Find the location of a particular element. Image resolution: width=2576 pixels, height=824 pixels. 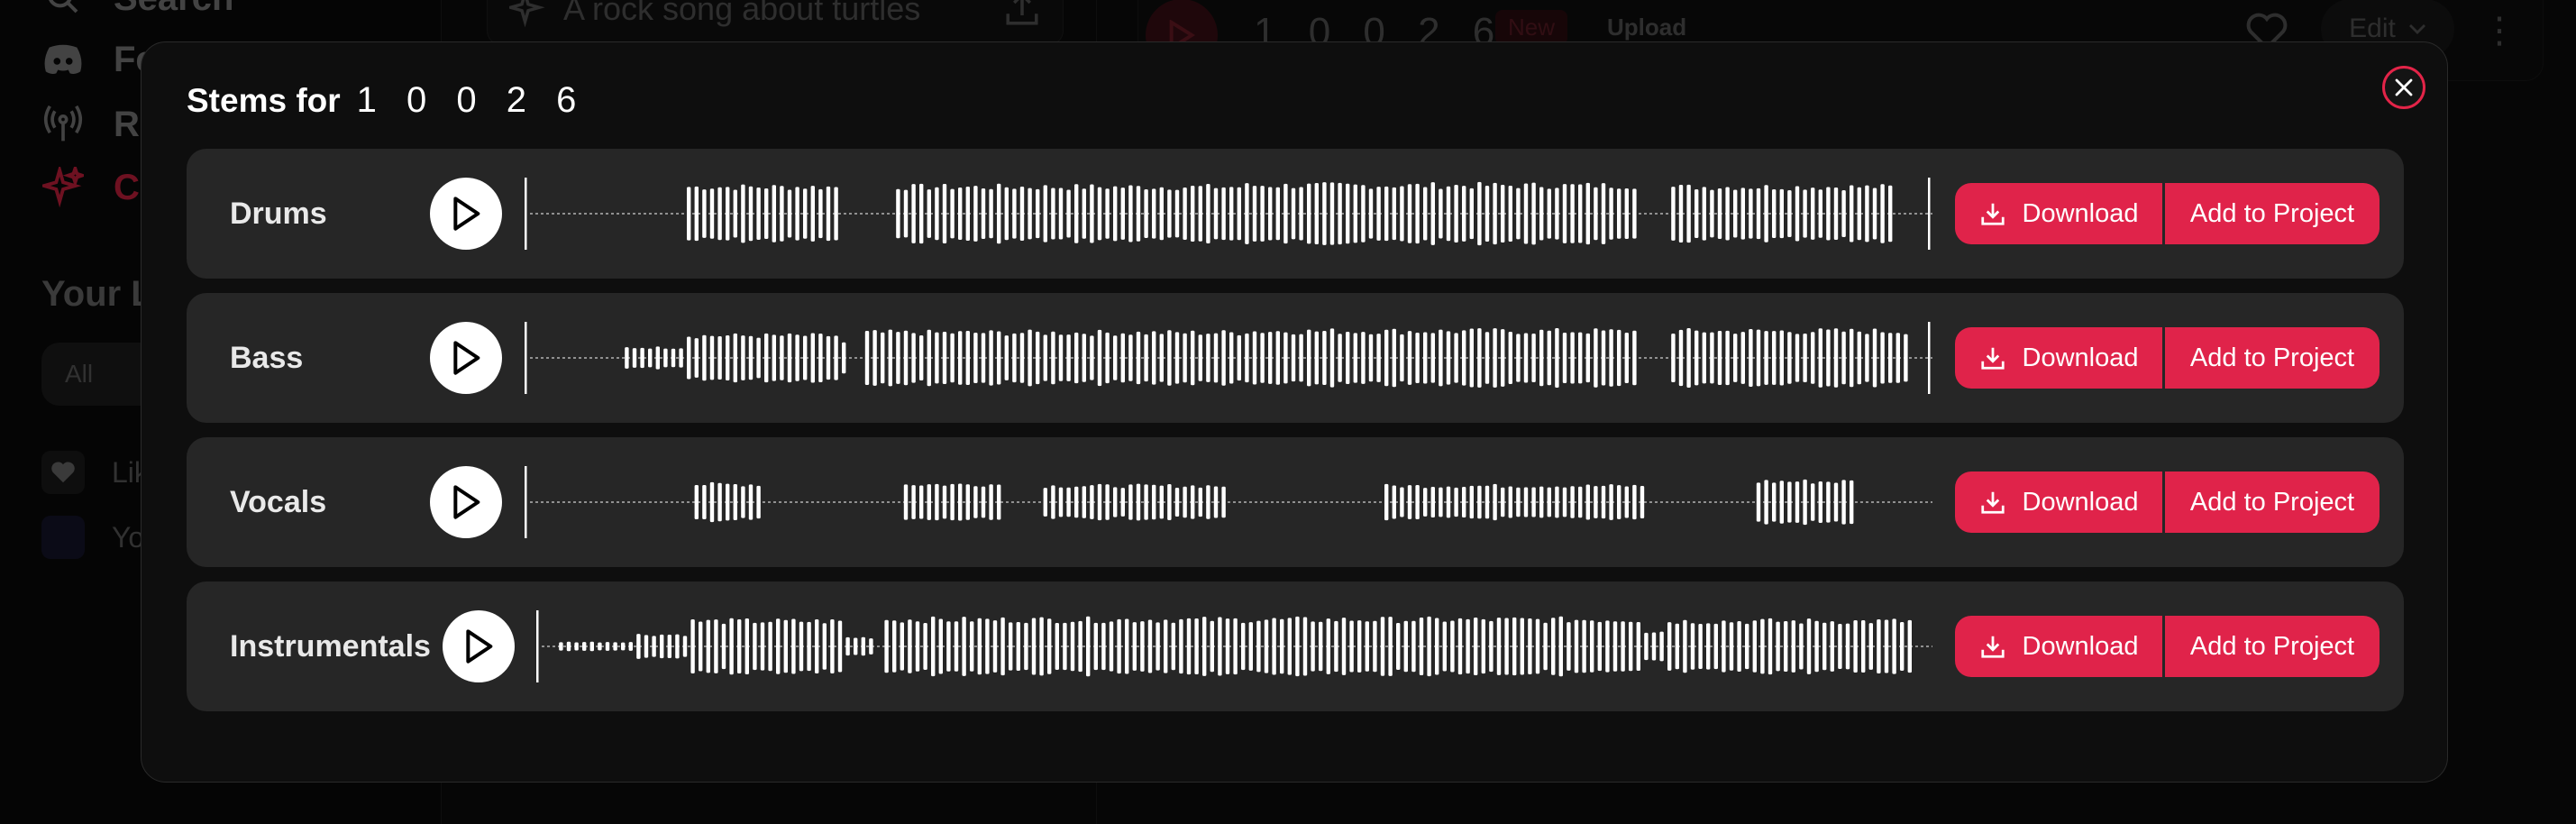

stem-row-bass: Bass Download Add to Project is located at coordinates (1296, 358).